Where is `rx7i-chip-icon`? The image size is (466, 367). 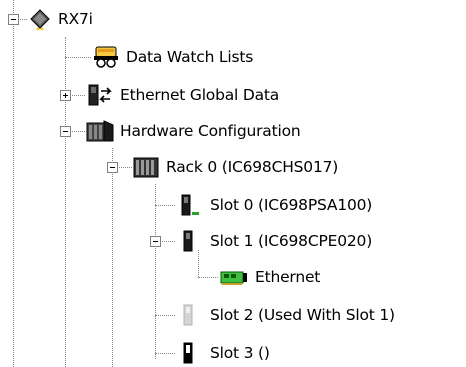
rx7i-chip-icon is located at coordinates (40, 19).